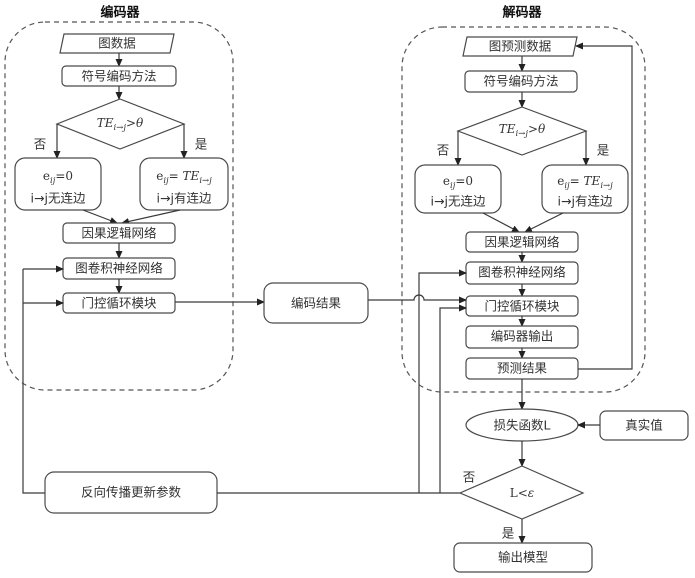 Image resolution: width=695 pixels, height=578 pixels. Describe the element at coordinates (184, 198) in the screenshot. I see `encoder-has-edge-text: i→j有连边` at that location.